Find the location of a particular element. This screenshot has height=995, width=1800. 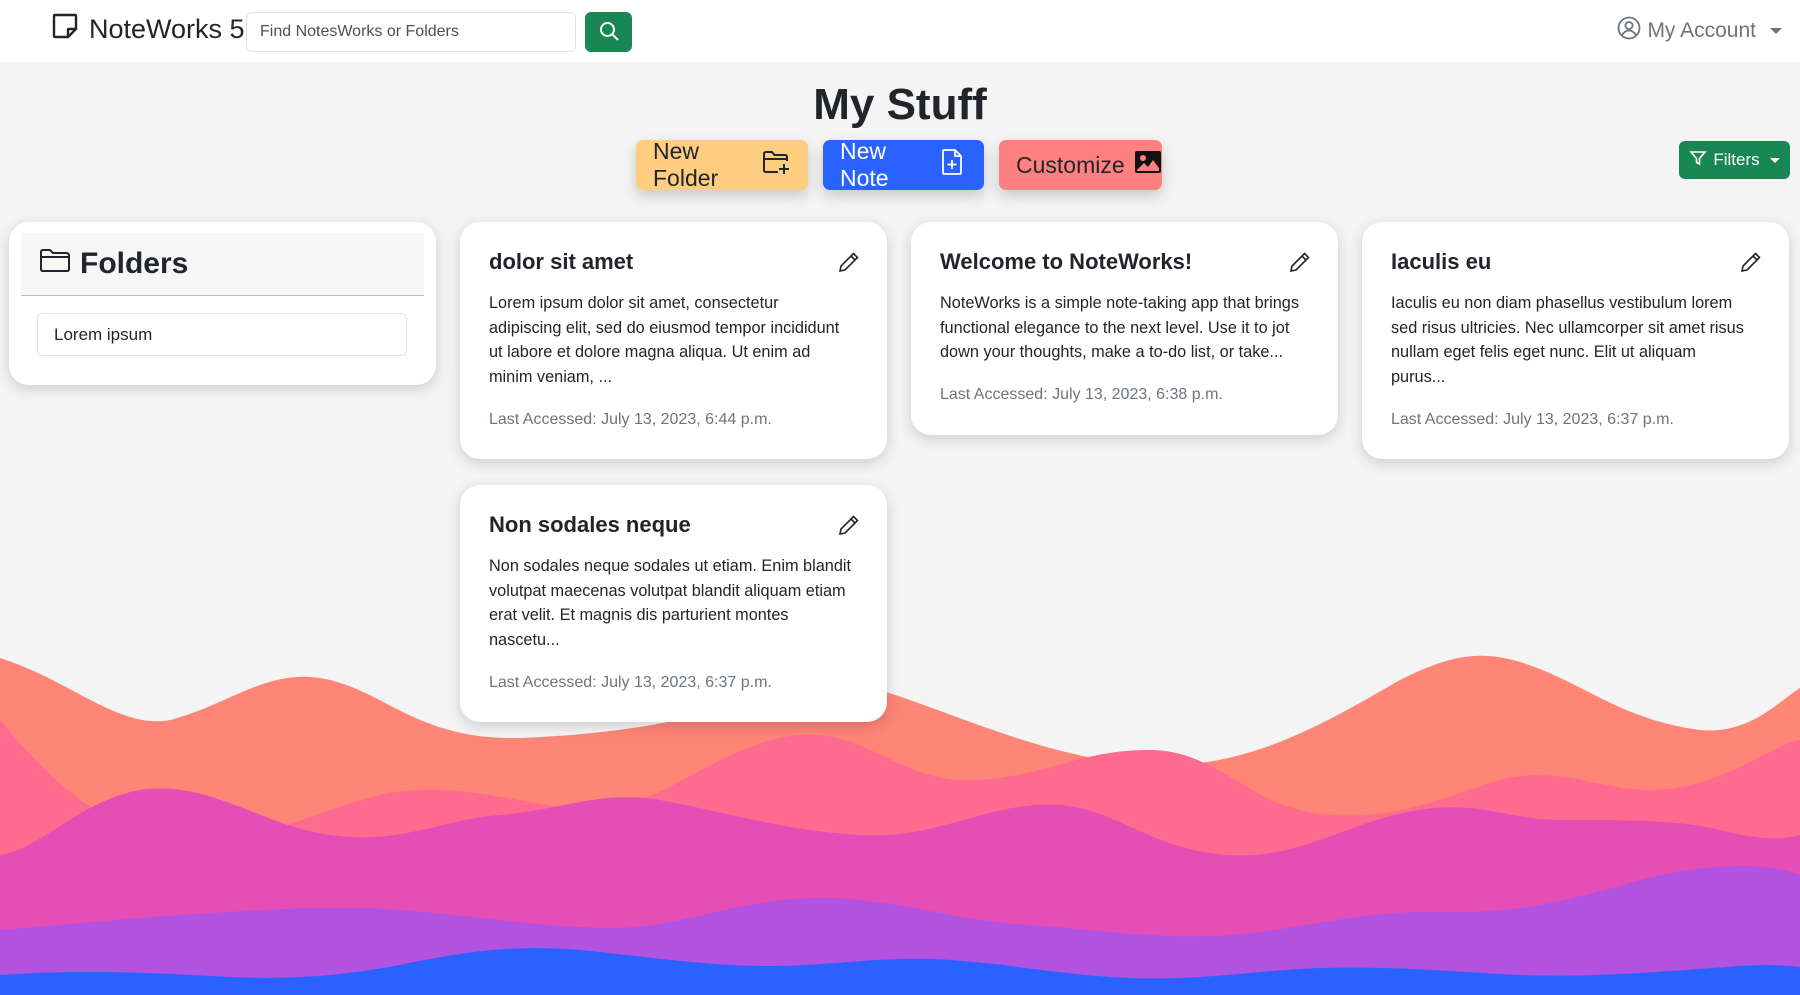

customize-button: Customize is located at coordinates (1080, 165).